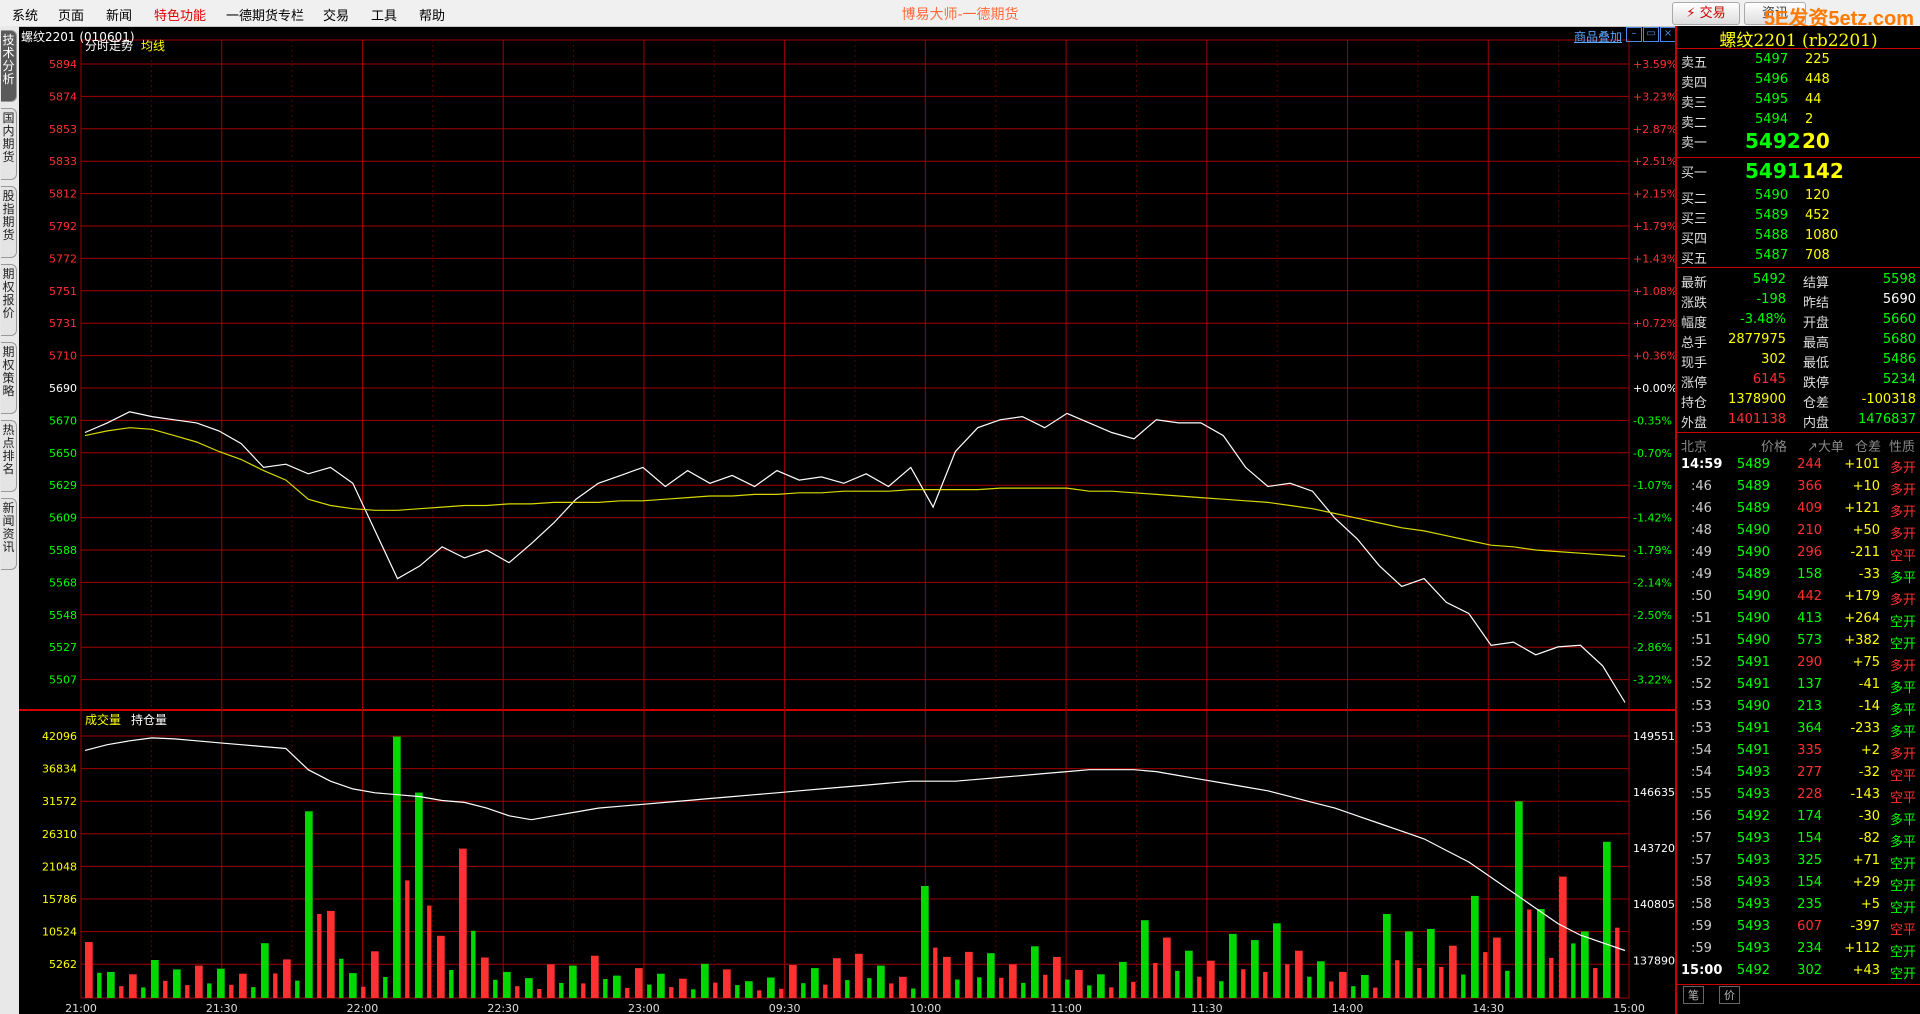 The height and width of the screenshot is (1014, 1920). Describe the element at coordinates (1694, 259) in the screenshot. I see `bid-label: 买五` at that location.